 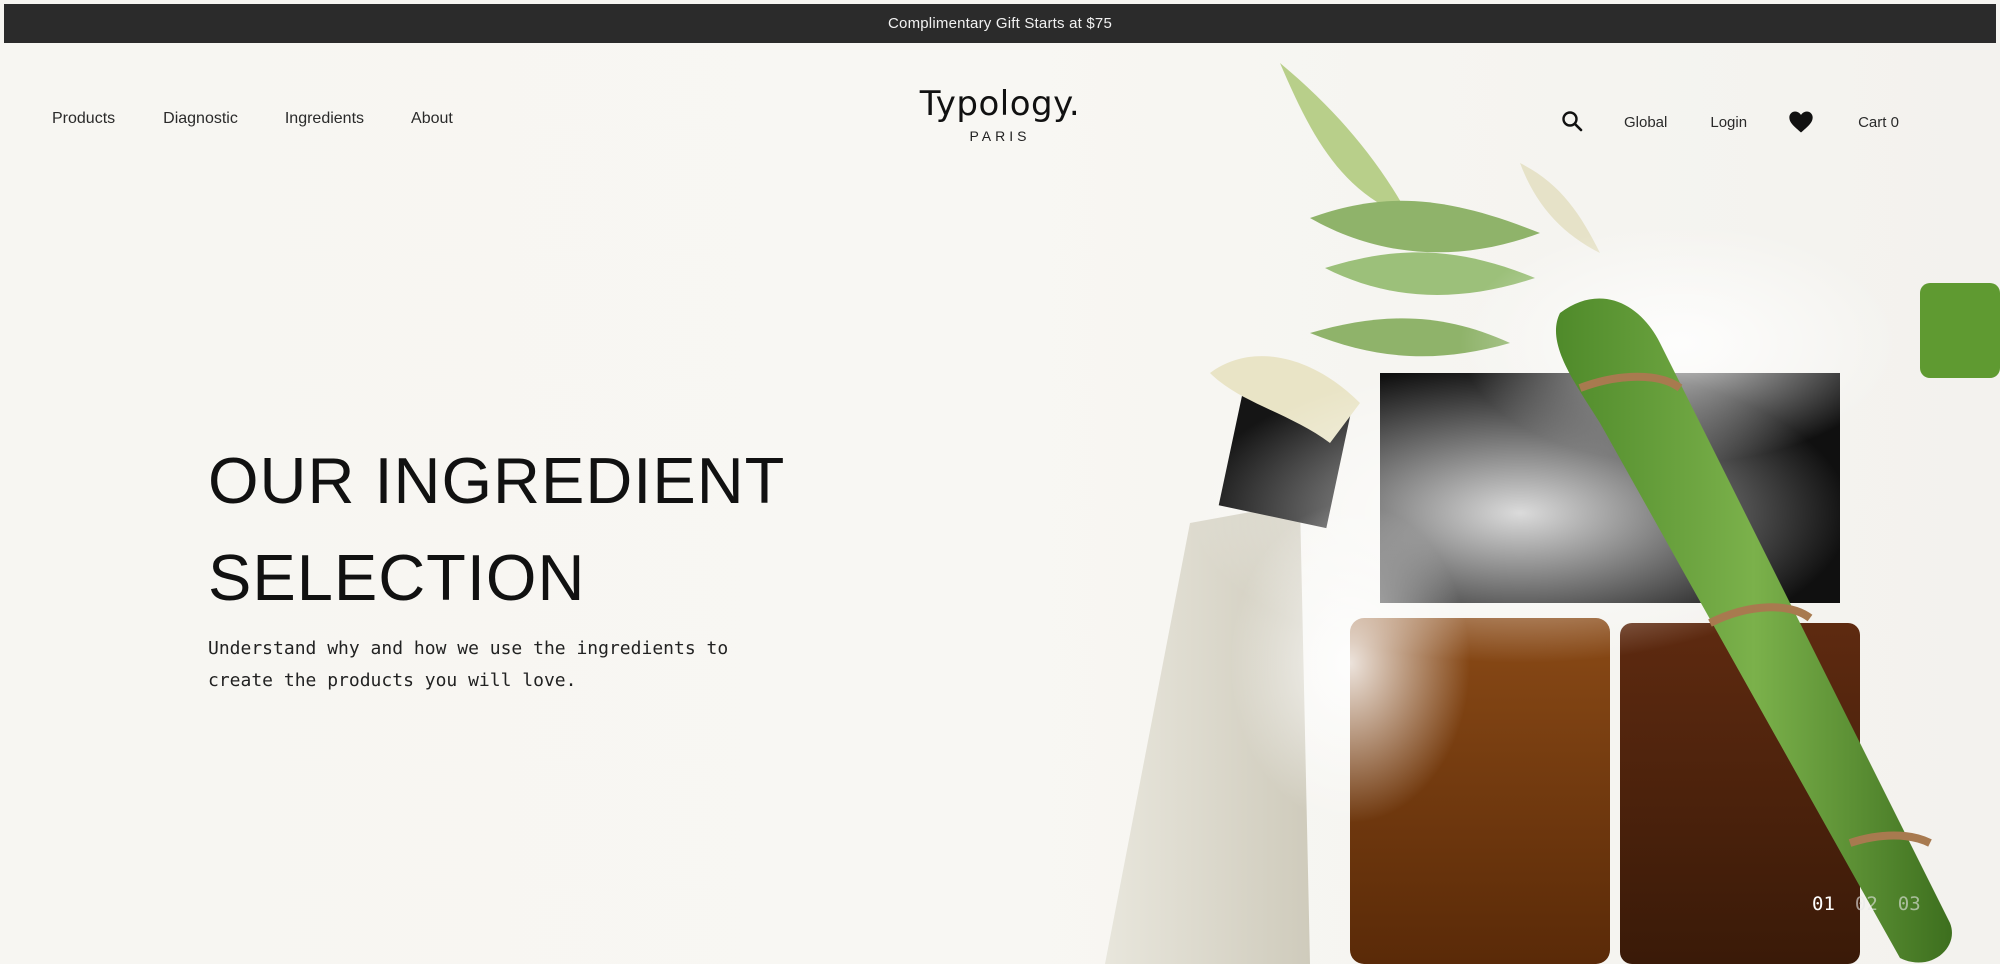 I want to click on slide-pager: 01 02 03, so click(x=1866, y=904).